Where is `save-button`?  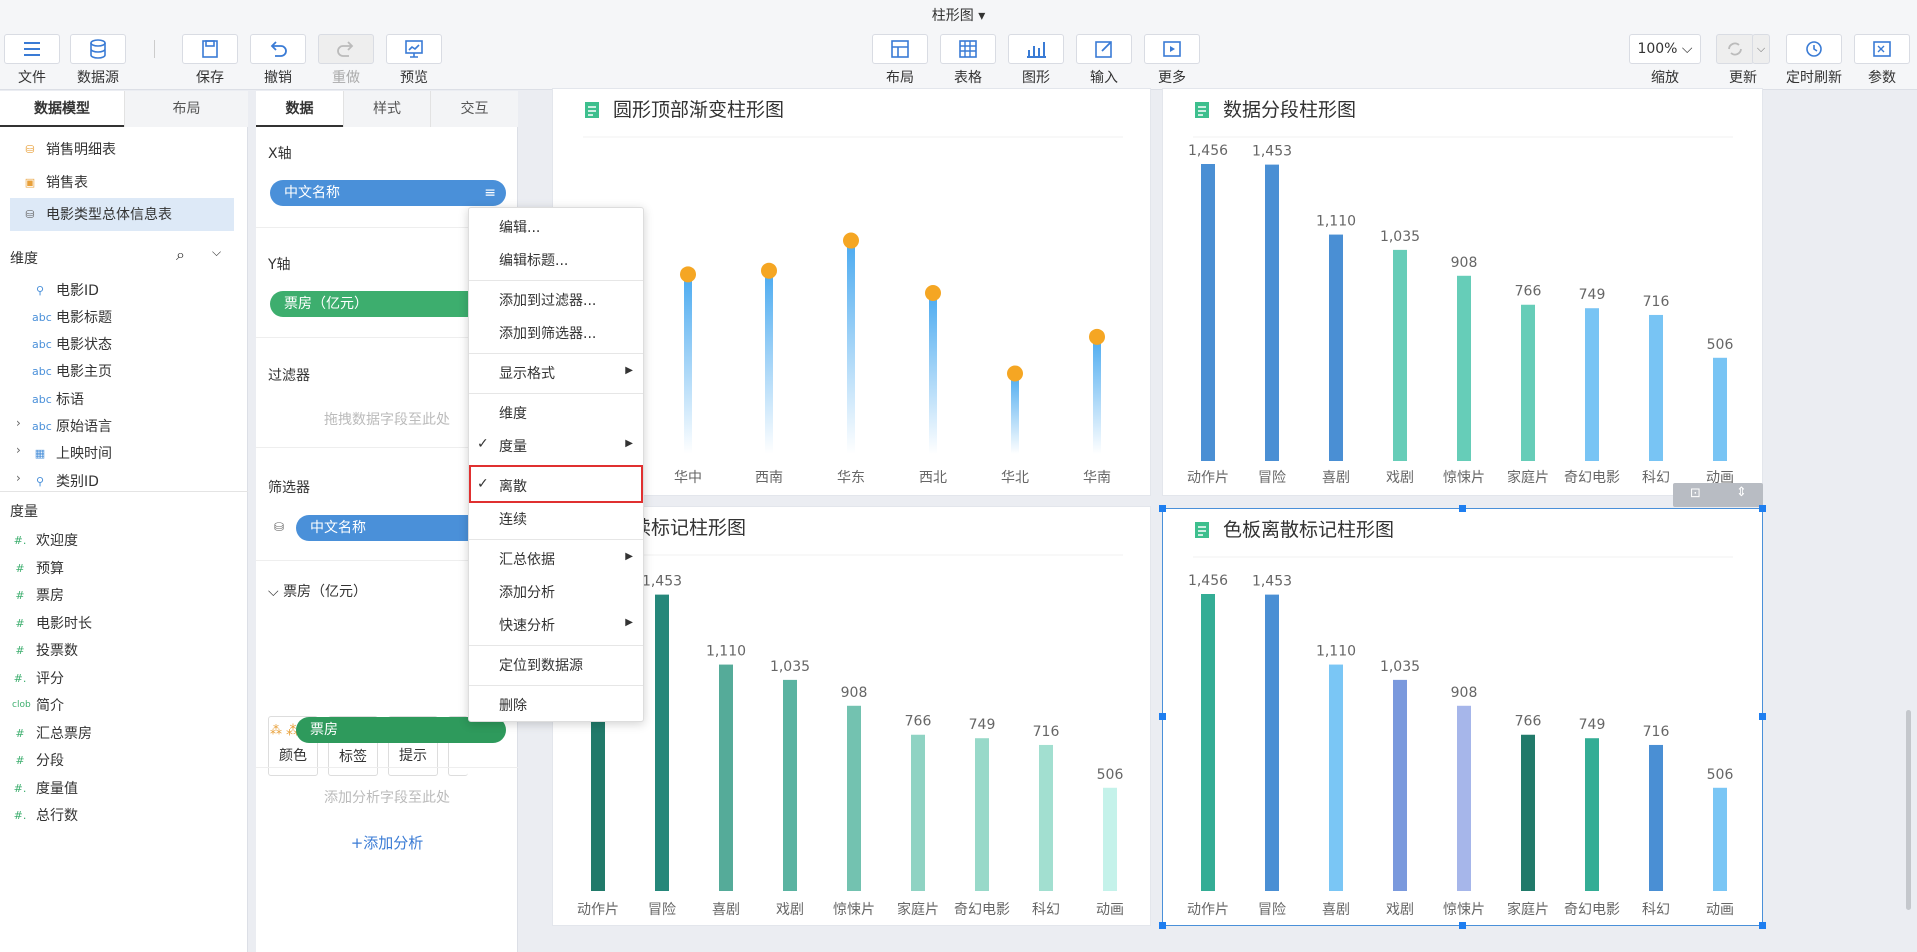
save-button is located at coordinates (210, 49).